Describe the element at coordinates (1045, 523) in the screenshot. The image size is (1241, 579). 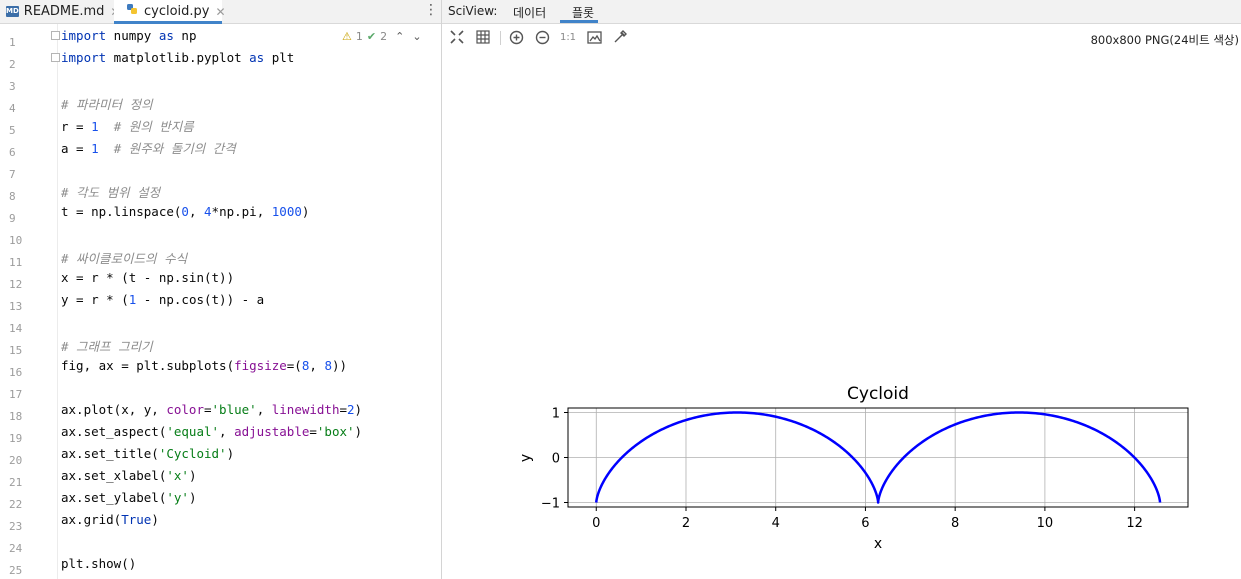
I see `x-tick-label: 10` at that location.